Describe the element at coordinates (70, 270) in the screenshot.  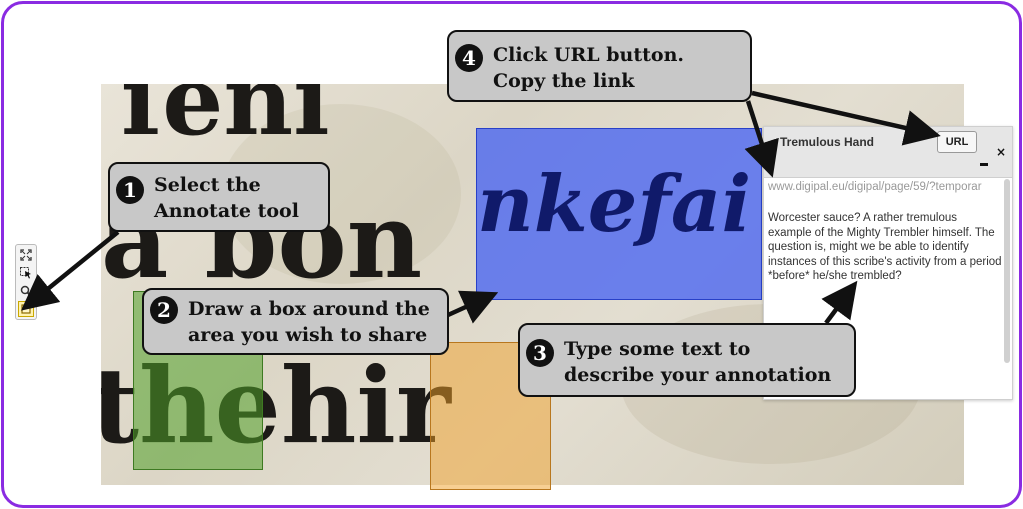
I see `arrow-to-annotate-tool` at that location.